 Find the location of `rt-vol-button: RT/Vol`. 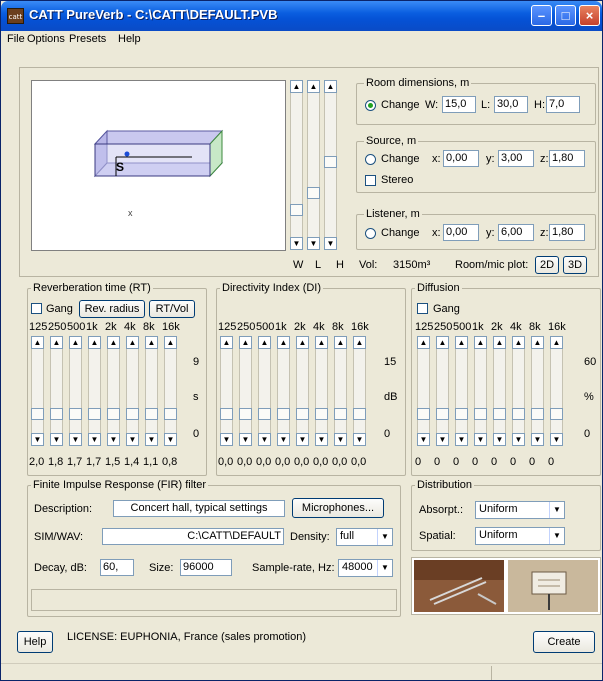

rt-vol-button: RT/Vol is located at coordinates (172, 309).